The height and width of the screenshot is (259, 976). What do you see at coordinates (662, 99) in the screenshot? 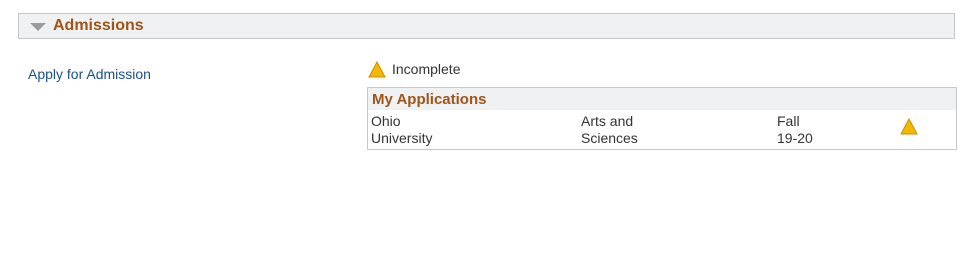
I see `my-applications-header: My Applications` at bounding box center [662, 99].